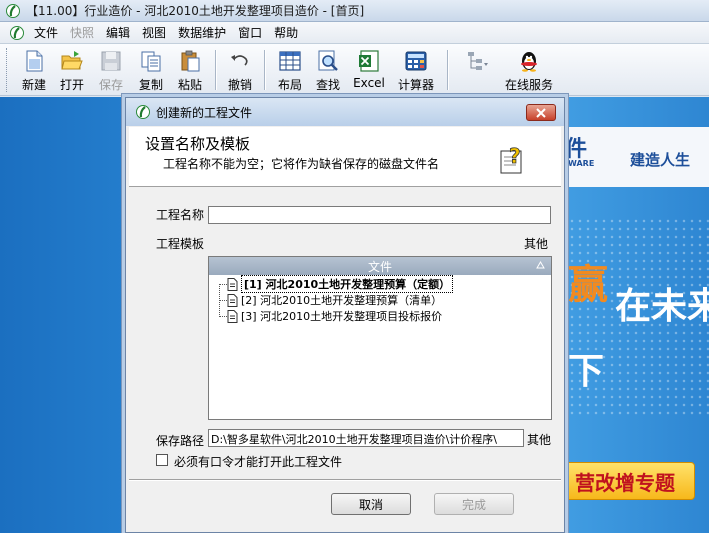 This screenshot has width=709, height=533. I want to click on online-service-button: 在线服务, so click(529, 69).